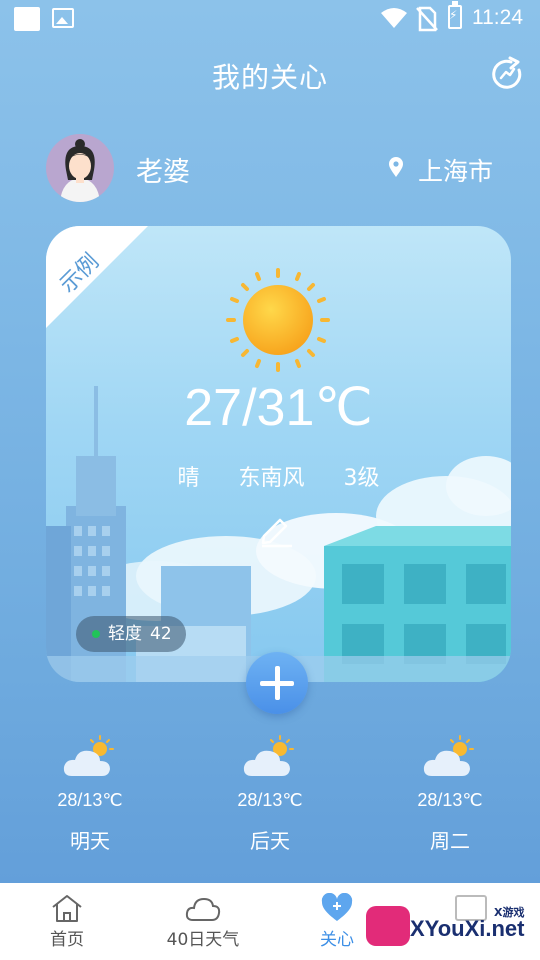 The image size is (540, 960). I want to click on avatar, so click(80, 168).